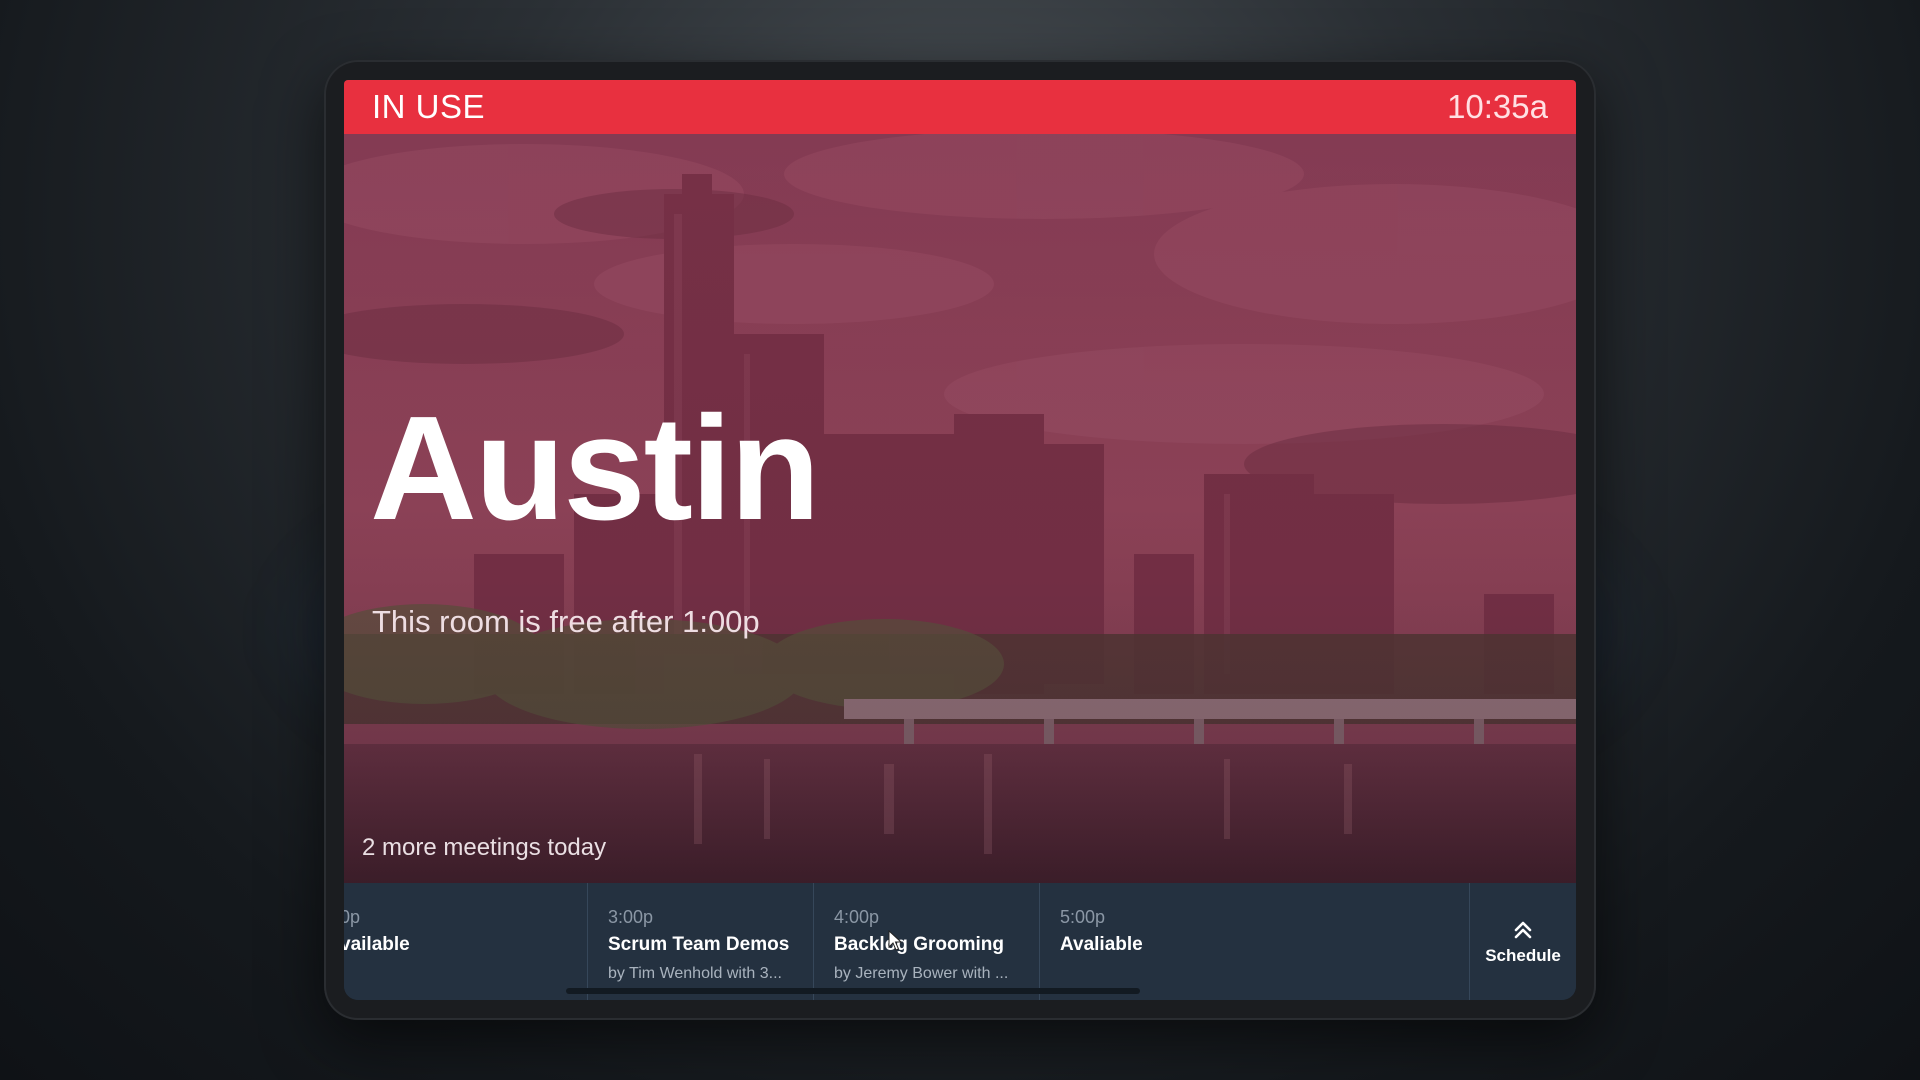 Image resolution: width=1920 pixels, height=1080 pixels. Describe the element at coordinates (1497, 106) in the screenshot. I see `current-time: 10:35a` at that location.